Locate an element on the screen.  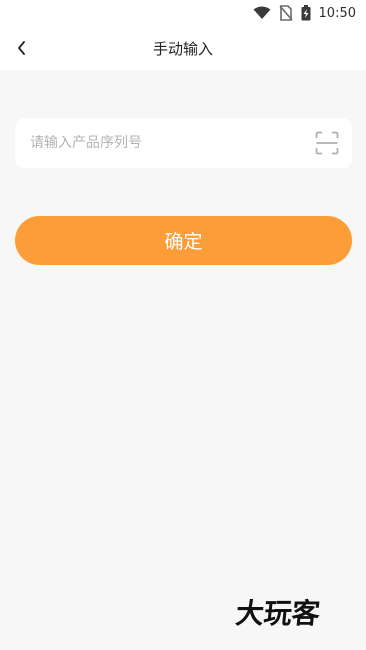
scan-button is located at coordinates (327, 143).